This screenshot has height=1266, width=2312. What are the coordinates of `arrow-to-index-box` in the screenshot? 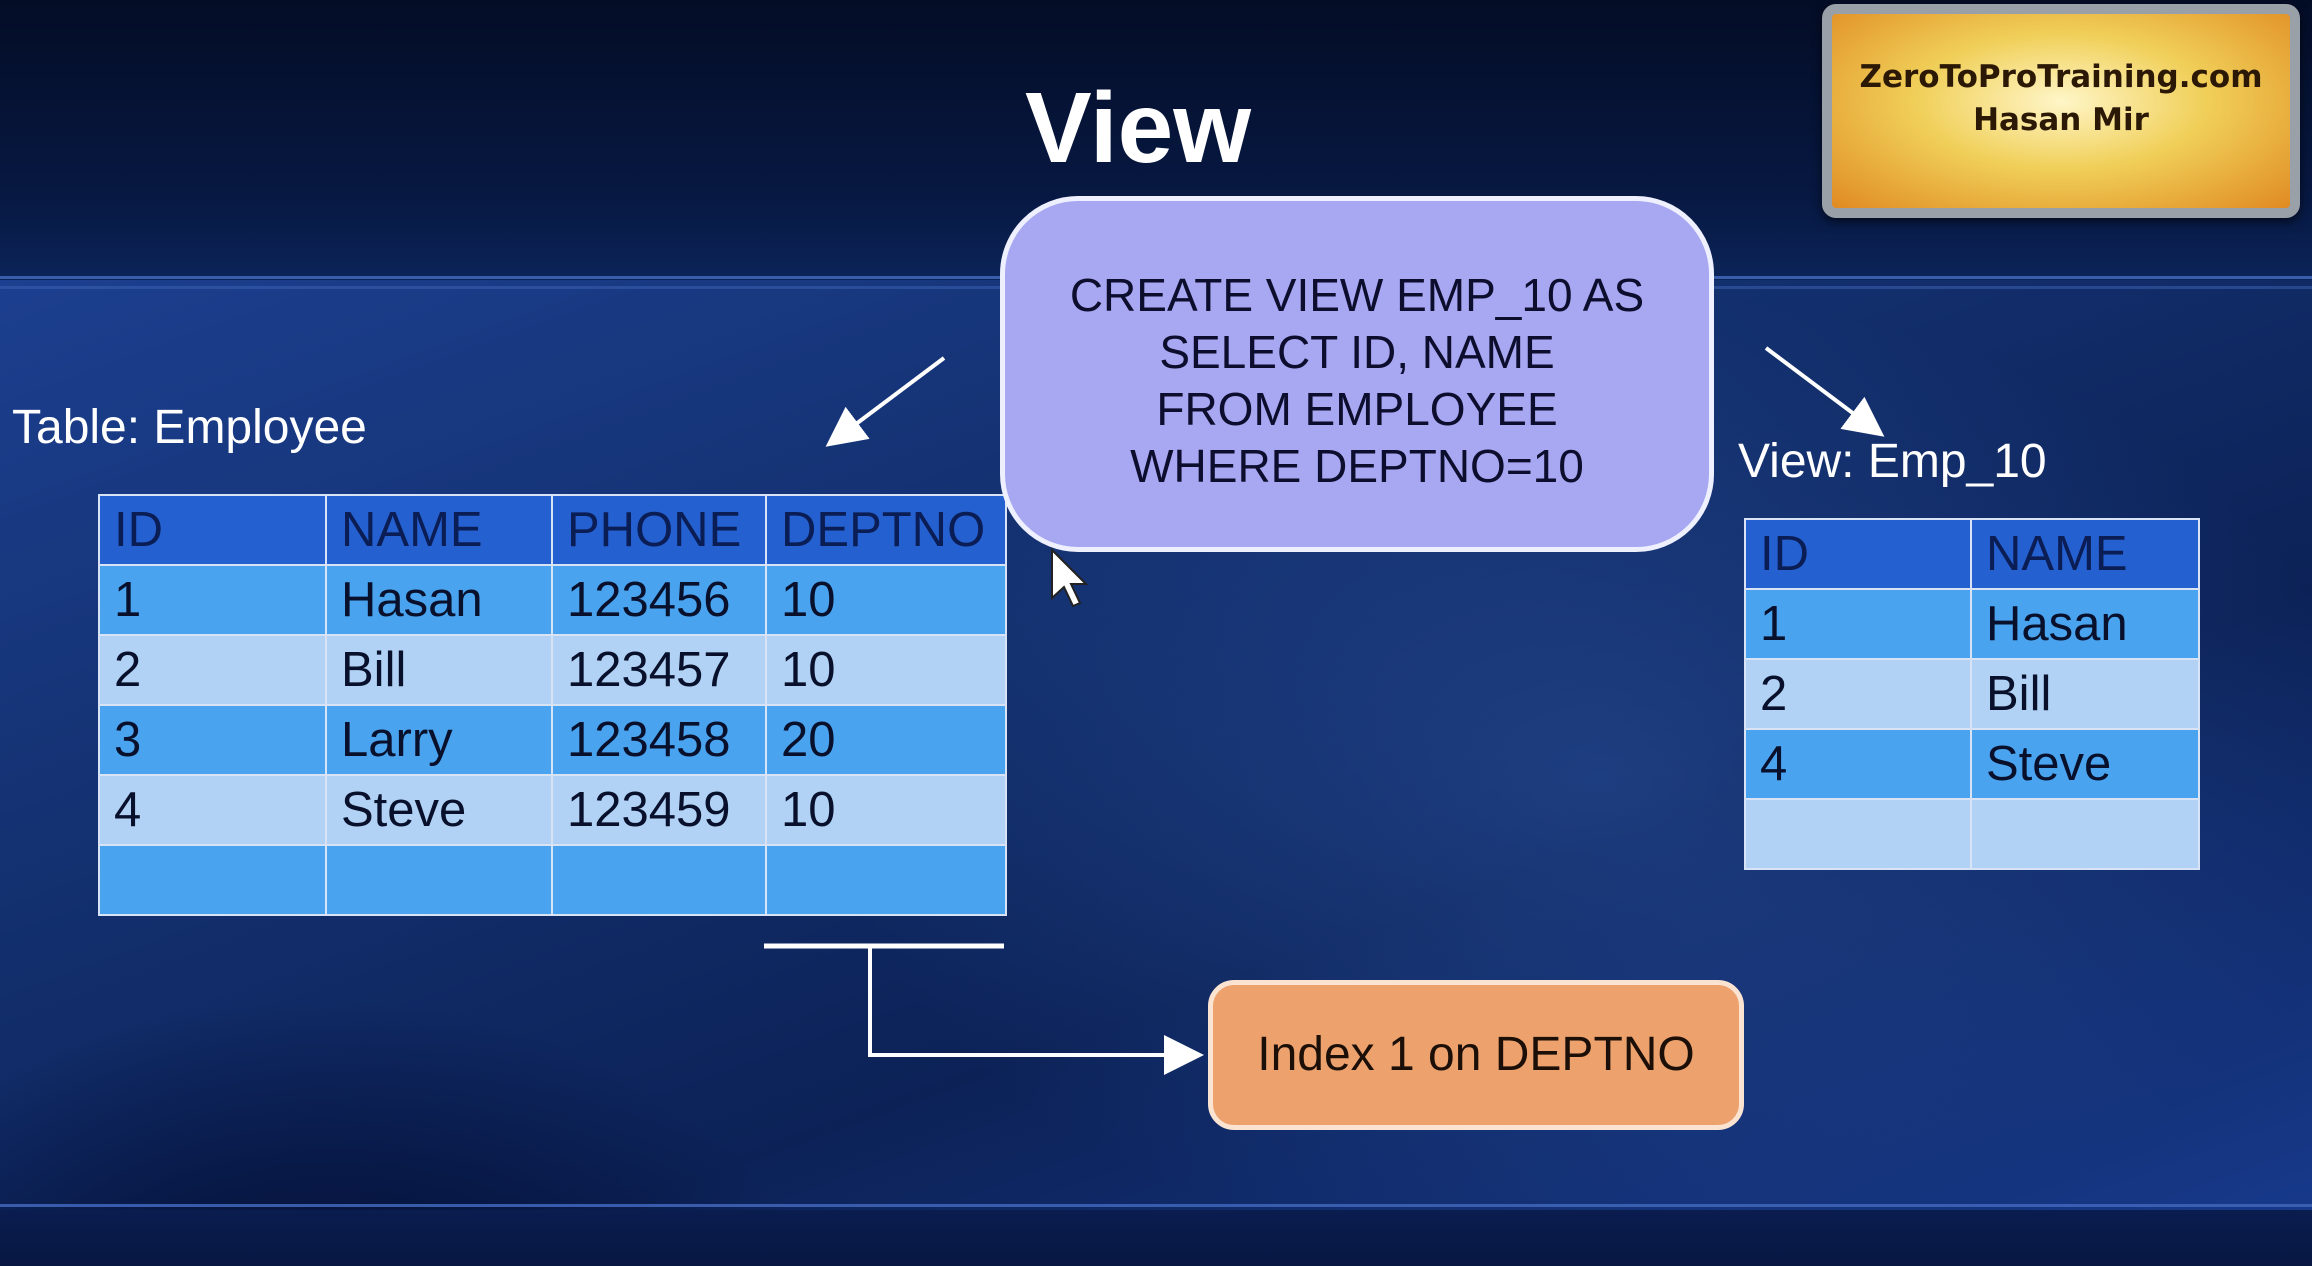 It's located at (1036, 1010).